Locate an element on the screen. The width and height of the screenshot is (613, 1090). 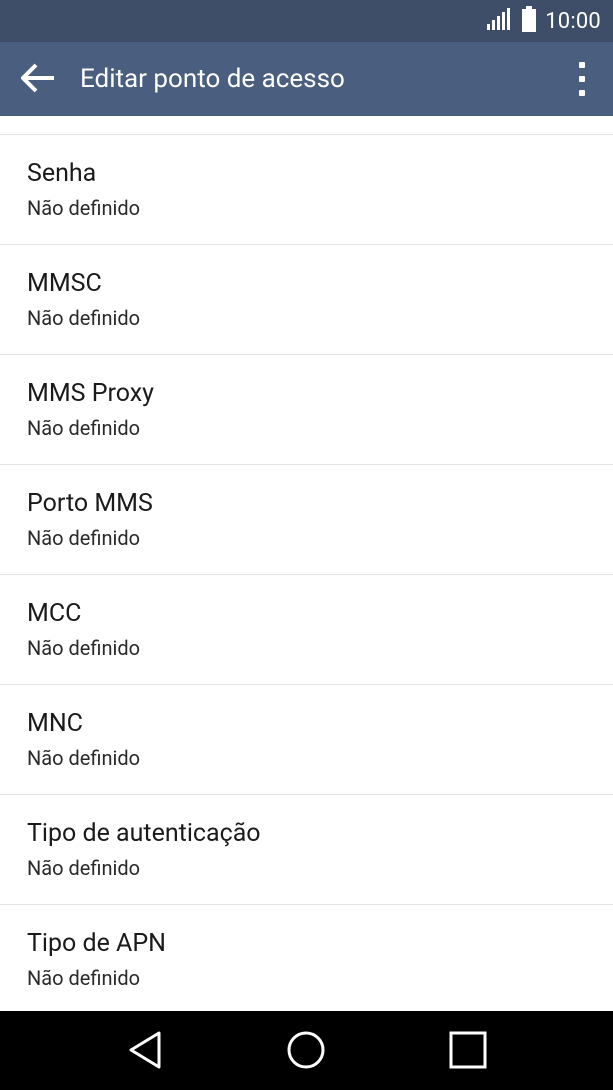
nav-home-button is located at coordinates (306, 1052).